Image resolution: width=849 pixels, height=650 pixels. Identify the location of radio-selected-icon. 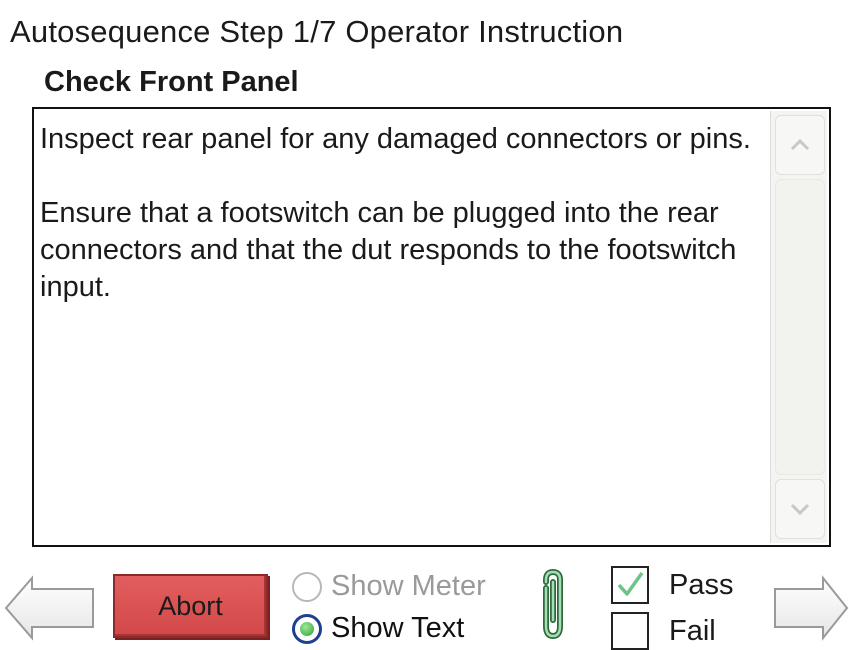
(307, 628).